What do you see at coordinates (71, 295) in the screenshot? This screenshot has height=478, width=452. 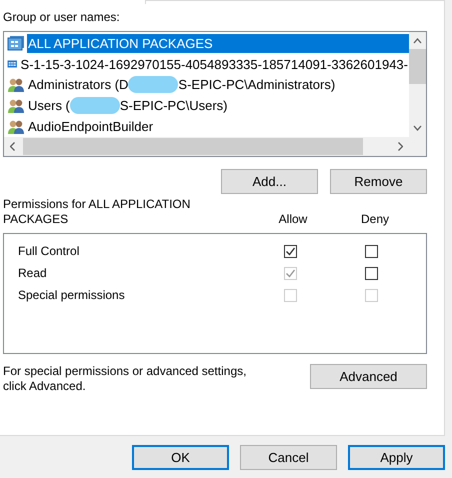 I see `permission-name: Special permissions` at bounding box center [71, 295].